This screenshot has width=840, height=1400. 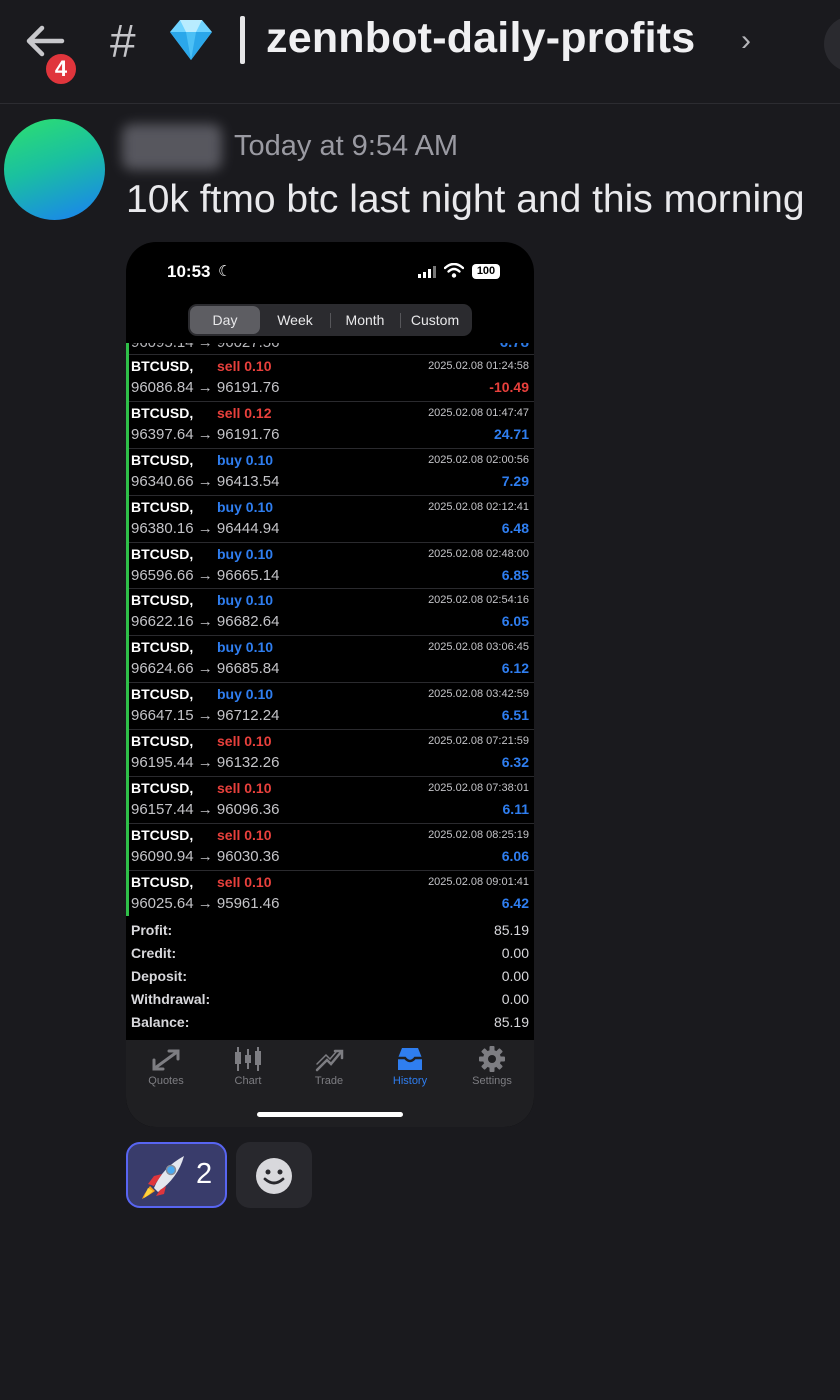 I want to click on trade-profit: 7.29, so click(x=515, y=480).